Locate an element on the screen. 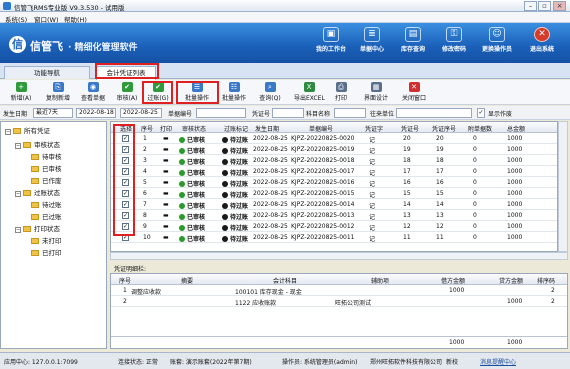 The width and height of the screenshot is (570, 369). inventory-query-button: ▤ 库存查询 is located at coordinates (413, 44).